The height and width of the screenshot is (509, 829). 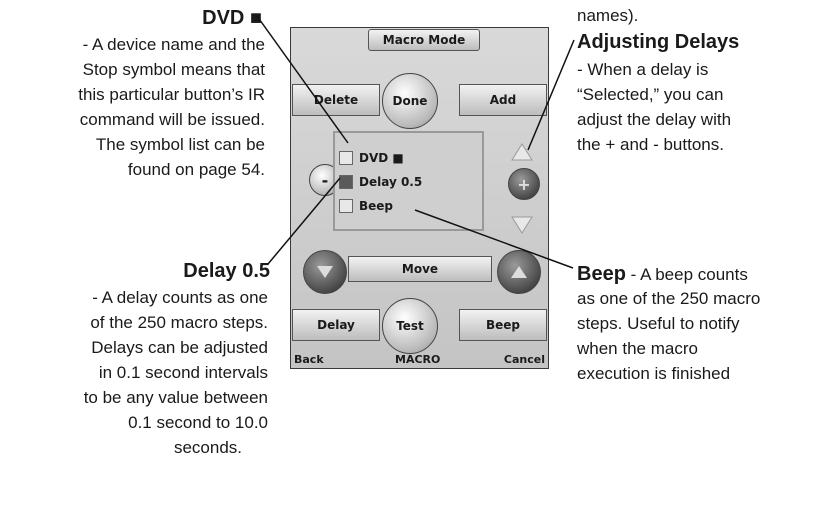 What do you see at coordinates (302, 79) in the screenshot?
I see `dvd-callout-line` at bounding box center [302, 79].